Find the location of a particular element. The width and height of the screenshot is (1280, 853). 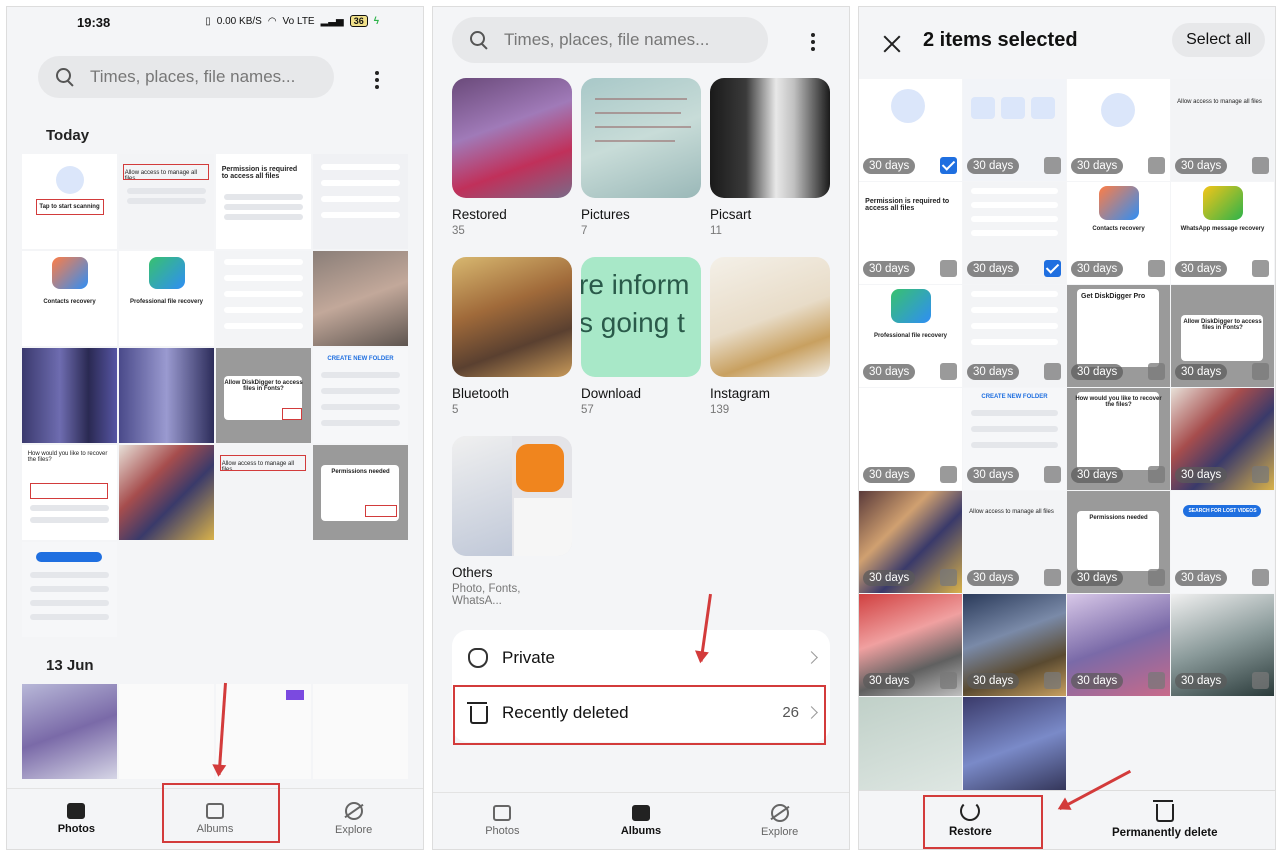

highlight-box is located at coordinates (263, 463).